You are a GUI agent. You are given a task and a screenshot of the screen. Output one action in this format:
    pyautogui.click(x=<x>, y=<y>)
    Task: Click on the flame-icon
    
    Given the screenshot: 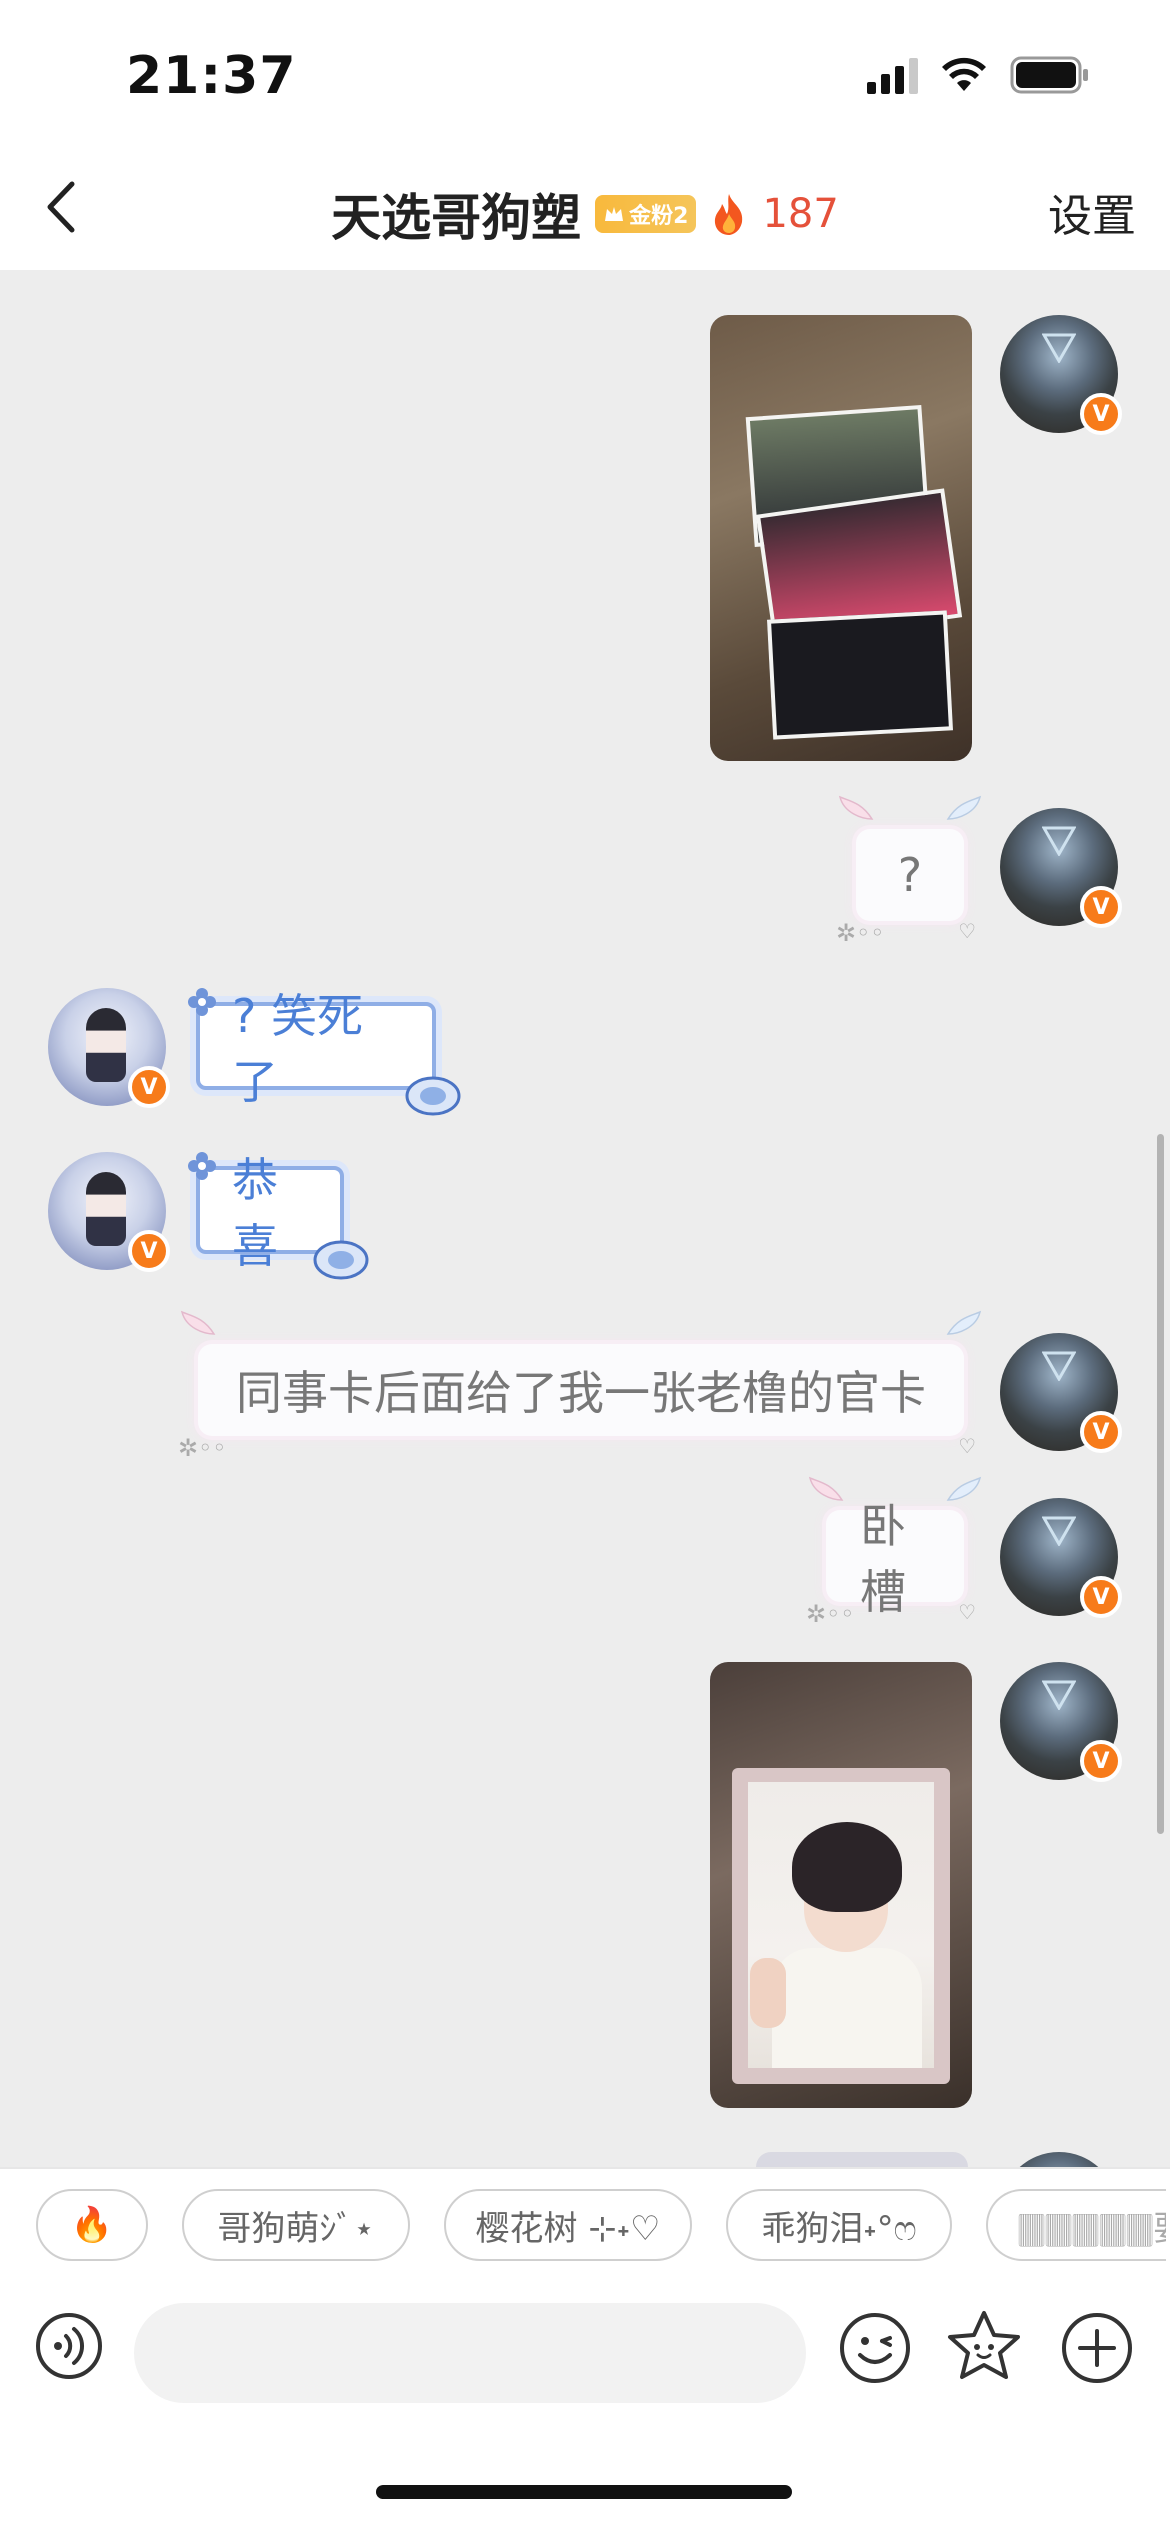 What is the action you would take?
    pyautogui.click(x=729, y=214)
    